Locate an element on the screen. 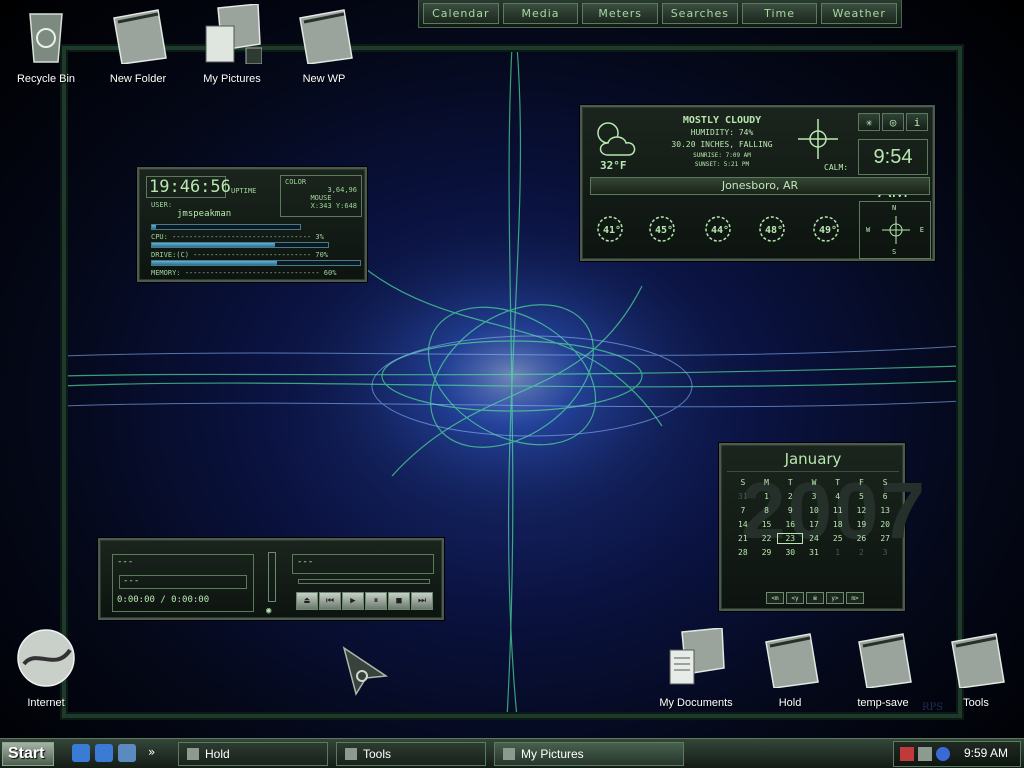  tab-meters: Meters is located at coordinates (620, 13).